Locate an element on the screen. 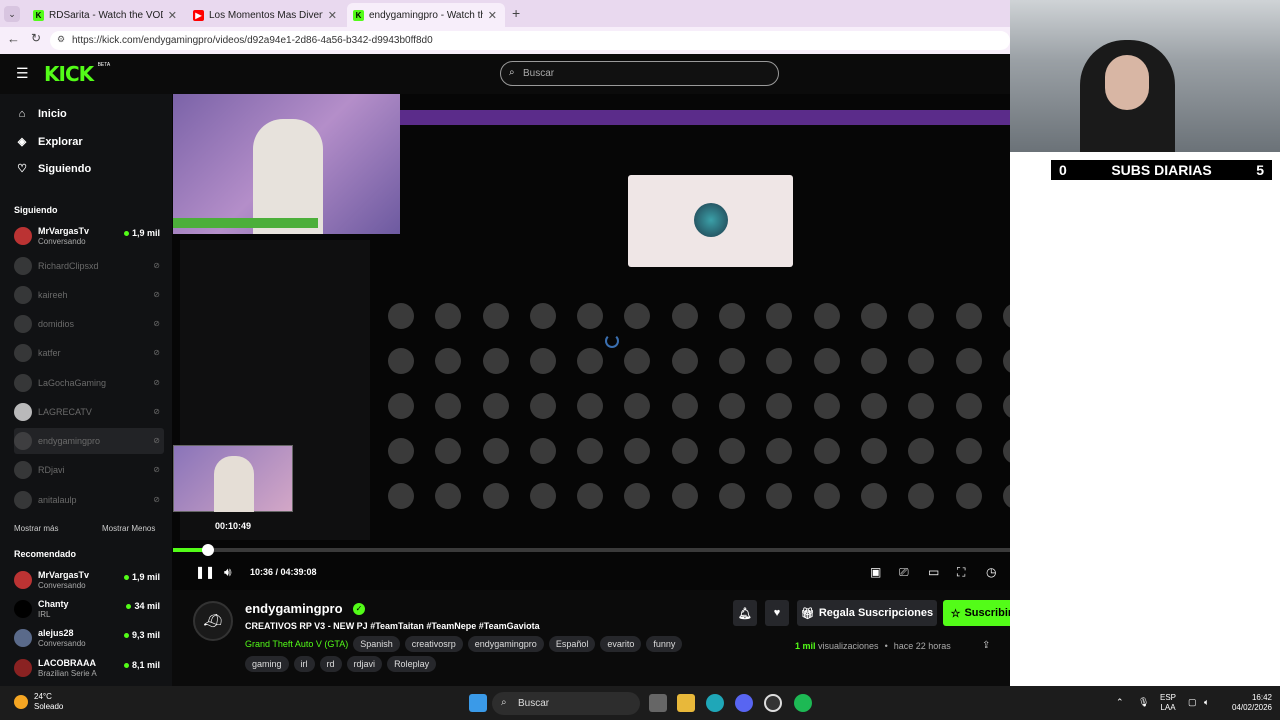  show-more-link: Mostrar más is located at coordinates (36, 528).